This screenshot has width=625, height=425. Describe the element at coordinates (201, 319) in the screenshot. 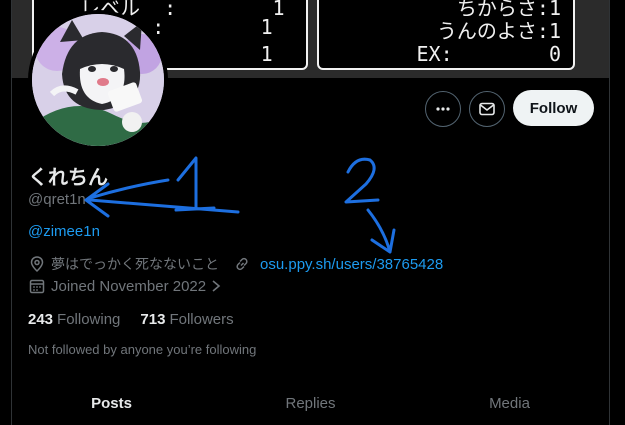

I see `followers-label: Followers` at that location.